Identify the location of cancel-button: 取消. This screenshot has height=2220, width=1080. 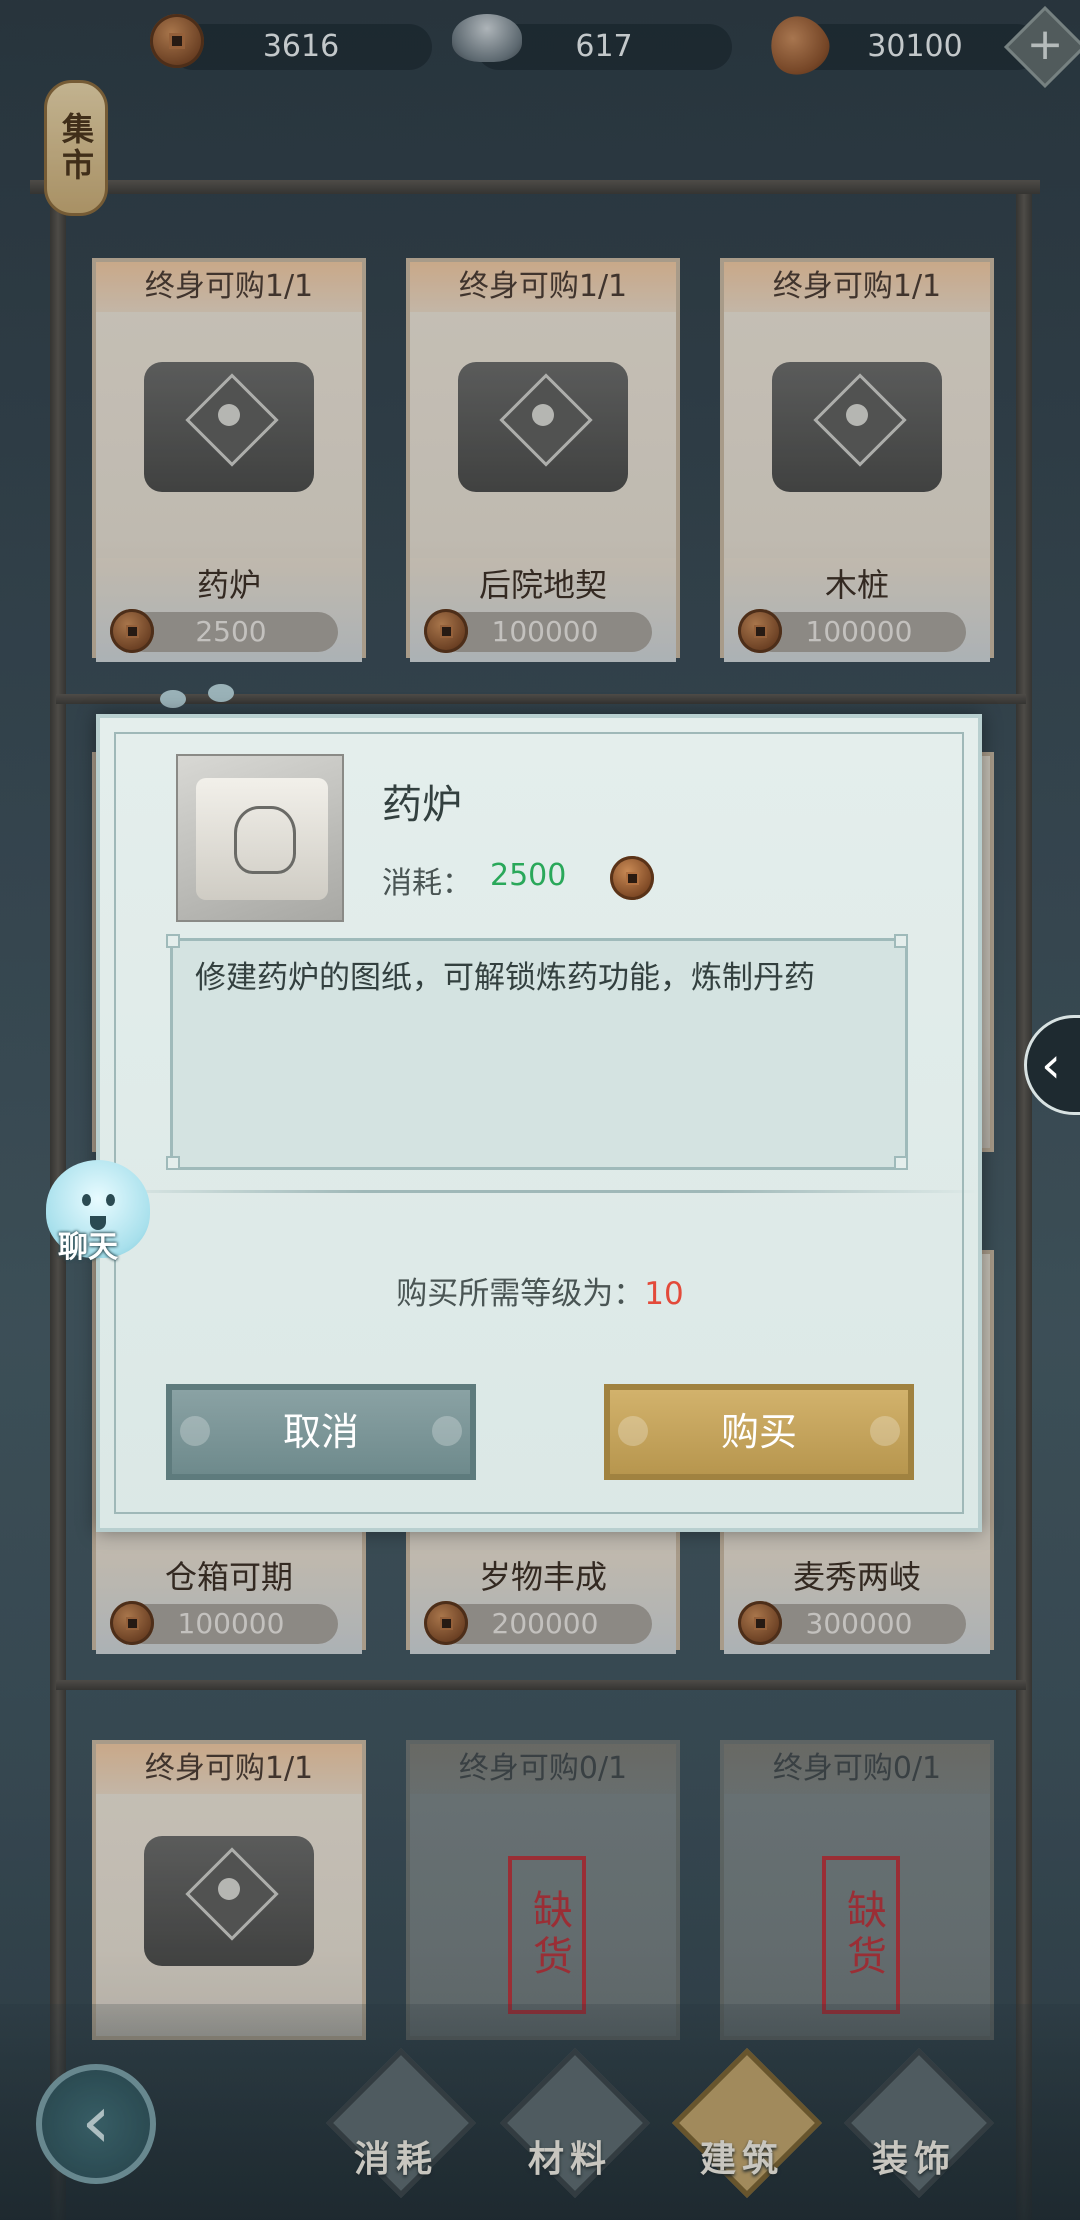
(321, 1432).